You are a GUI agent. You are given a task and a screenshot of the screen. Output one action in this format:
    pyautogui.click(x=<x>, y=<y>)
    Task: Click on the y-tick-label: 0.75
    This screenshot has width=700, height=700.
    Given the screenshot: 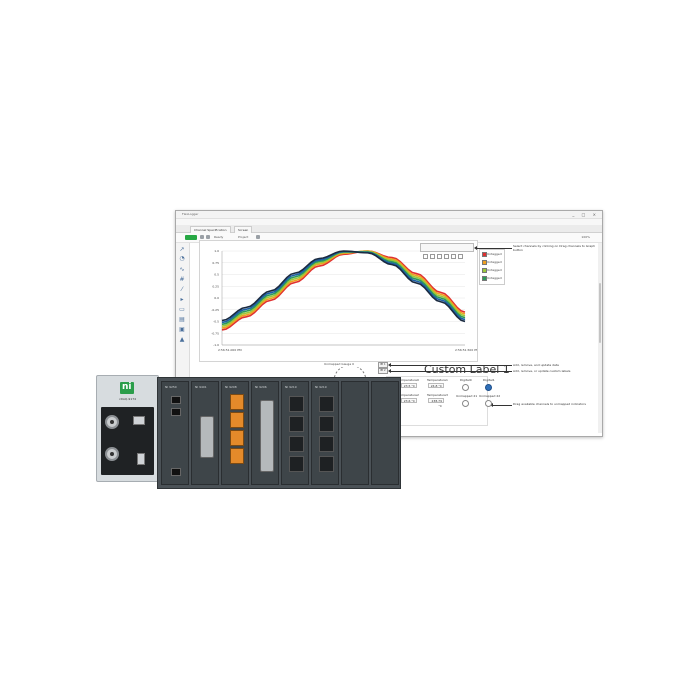 What is the action you would take?
    pyautogui.click(x=215, y=263)
    